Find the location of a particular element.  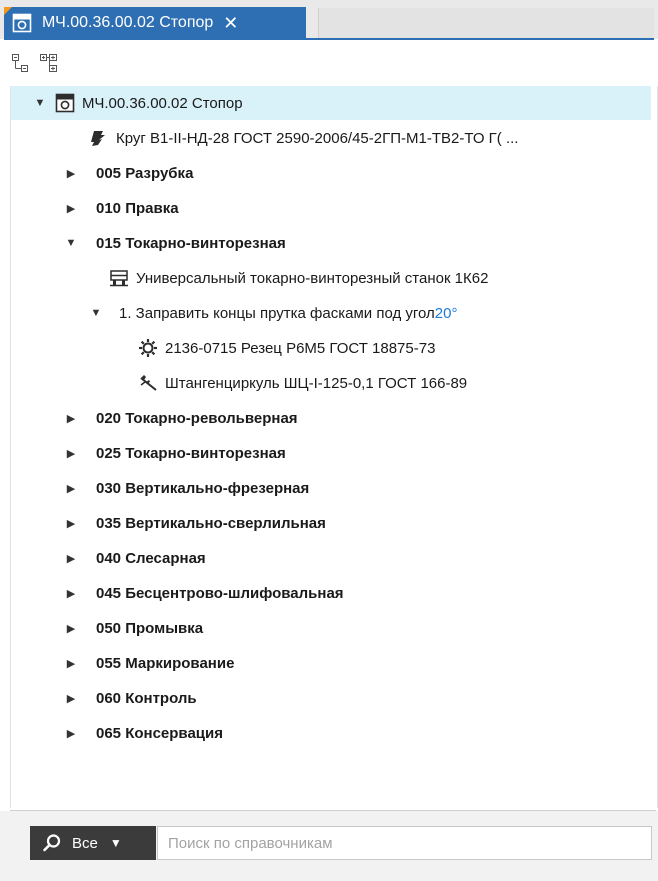

tool-label: 2136-0715 Резец Р6М5 ГОСТ 18875-73 is located at coordinates (300, 348).